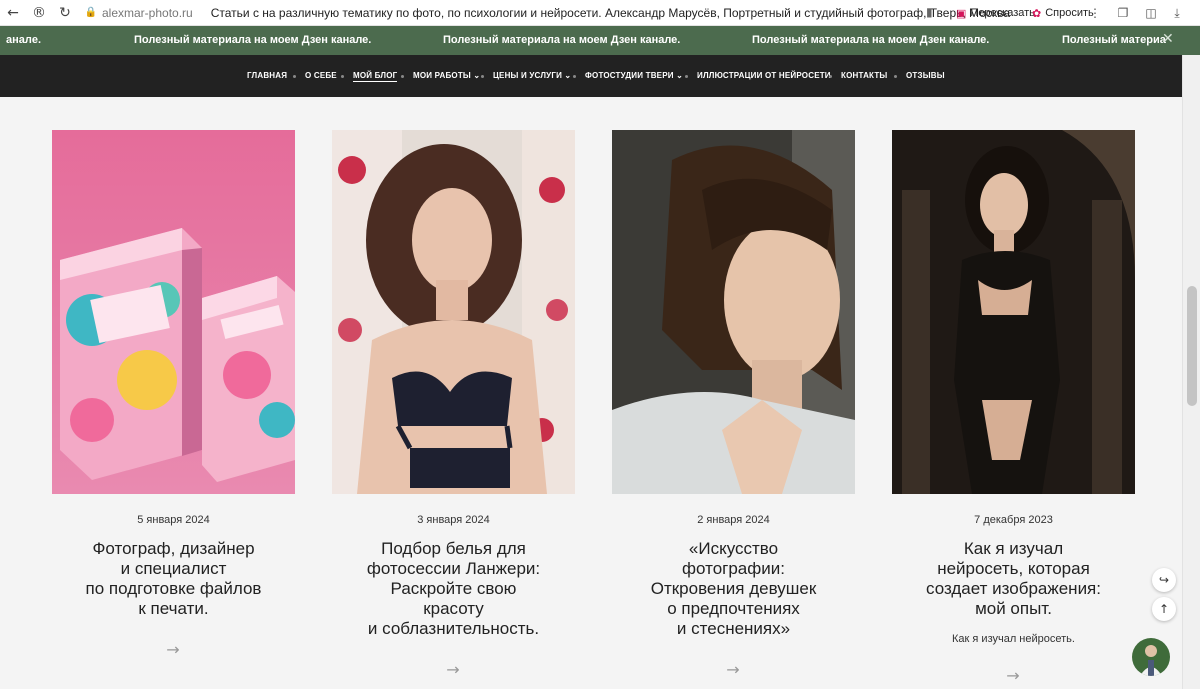  Describe the element at coordinates (39, 13) in the screenshot. I see `reader-icon: ®` at that location.